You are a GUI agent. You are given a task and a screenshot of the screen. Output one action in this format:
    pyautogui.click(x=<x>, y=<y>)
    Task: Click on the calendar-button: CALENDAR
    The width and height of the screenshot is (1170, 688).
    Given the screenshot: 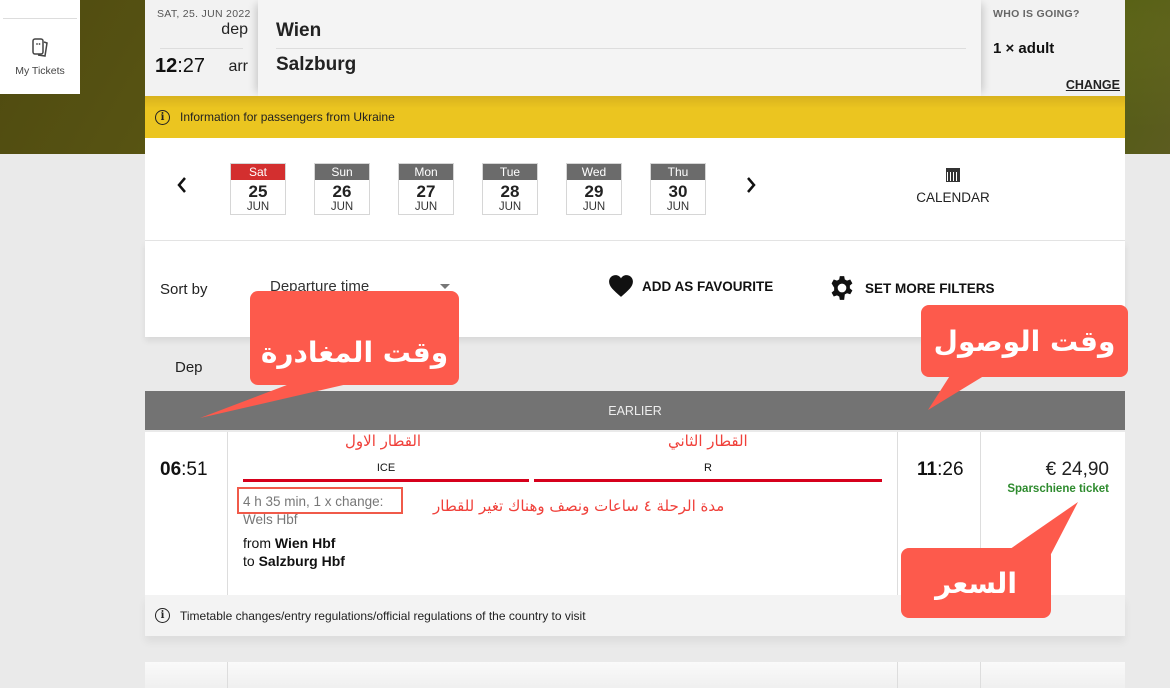 What is the action you would take?
    pyautogui.click(x=953, y=186)
    